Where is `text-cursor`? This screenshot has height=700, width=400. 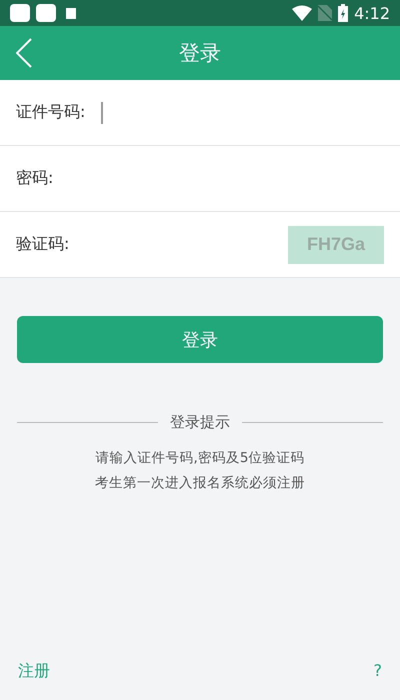 text-cursor is located at coordinates (102, 113).